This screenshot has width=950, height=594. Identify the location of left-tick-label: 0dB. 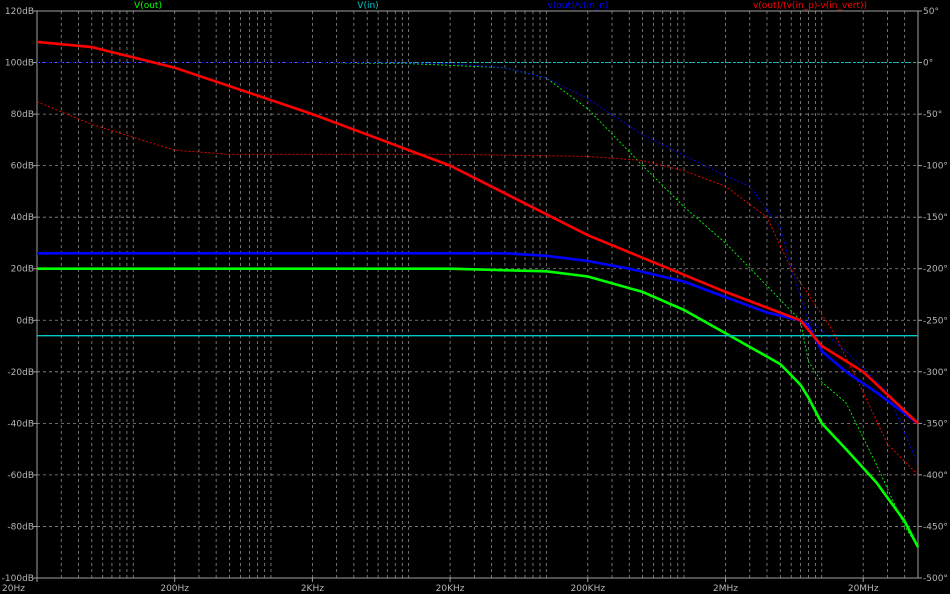
(25, 321).